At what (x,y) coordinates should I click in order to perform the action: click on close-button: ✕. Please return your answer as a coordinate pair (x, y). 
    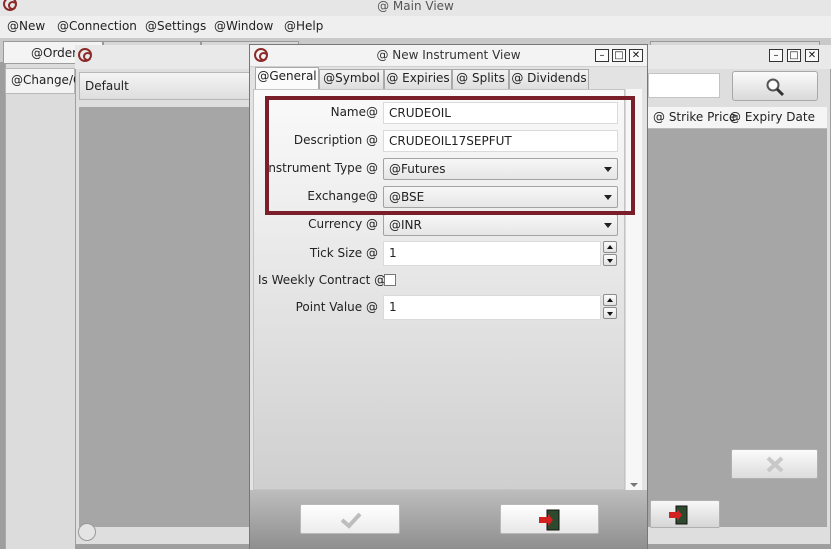
    Looking at the image, I should click on (812, 55).